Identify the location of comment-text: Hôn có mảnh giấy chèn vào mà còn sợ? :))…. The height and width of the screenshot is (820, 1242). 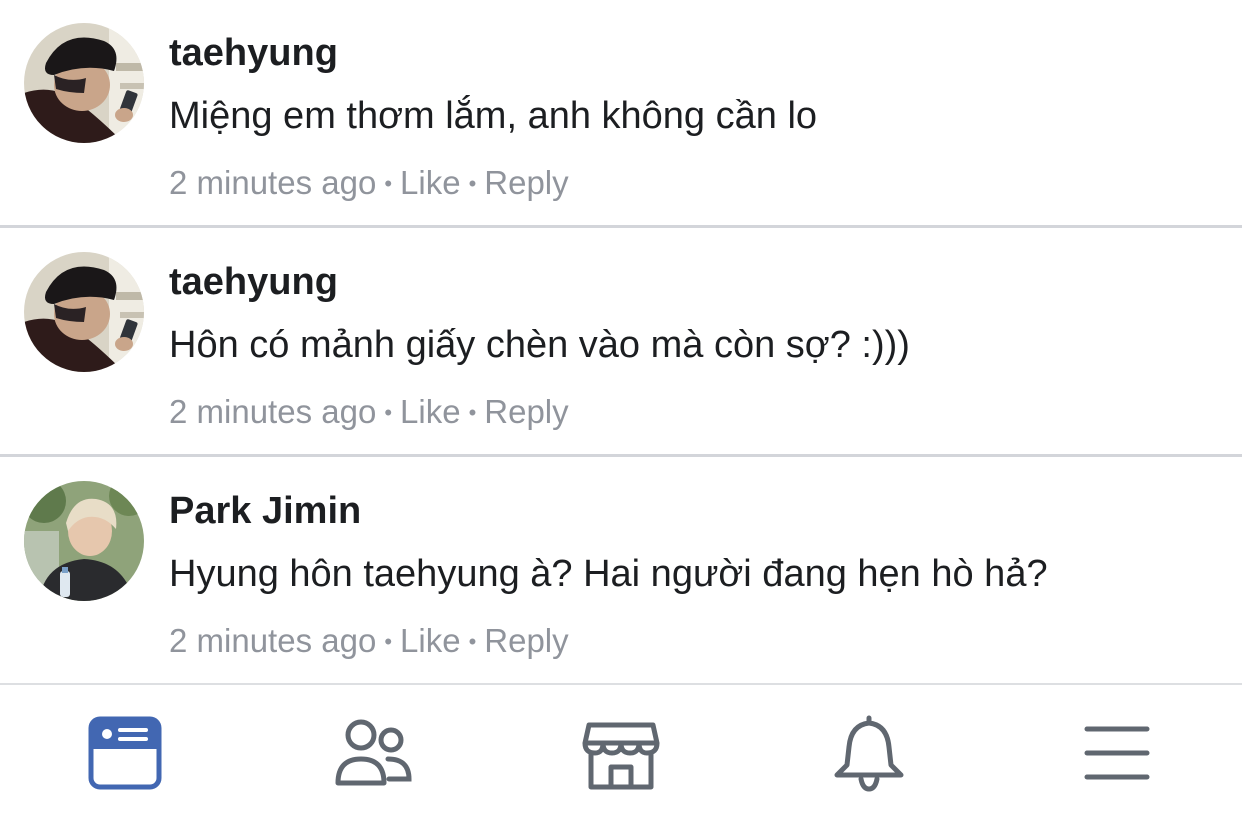
(539, 345).